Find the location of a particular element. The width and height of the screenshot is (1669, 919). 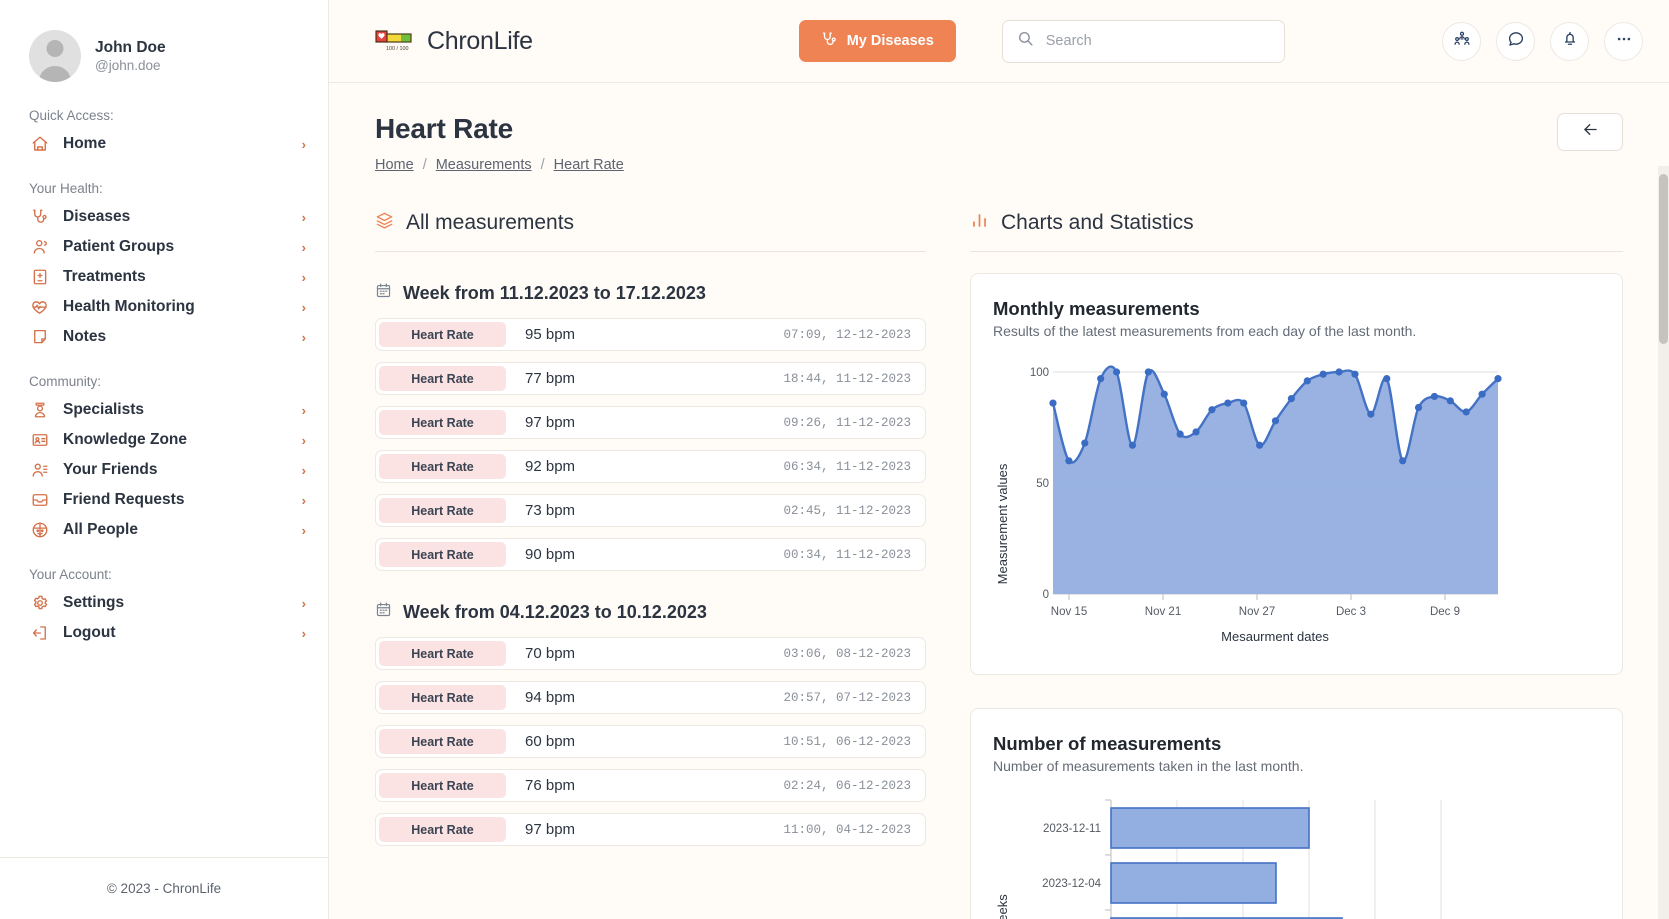

gear-icon is located at coordinates (39, 603).